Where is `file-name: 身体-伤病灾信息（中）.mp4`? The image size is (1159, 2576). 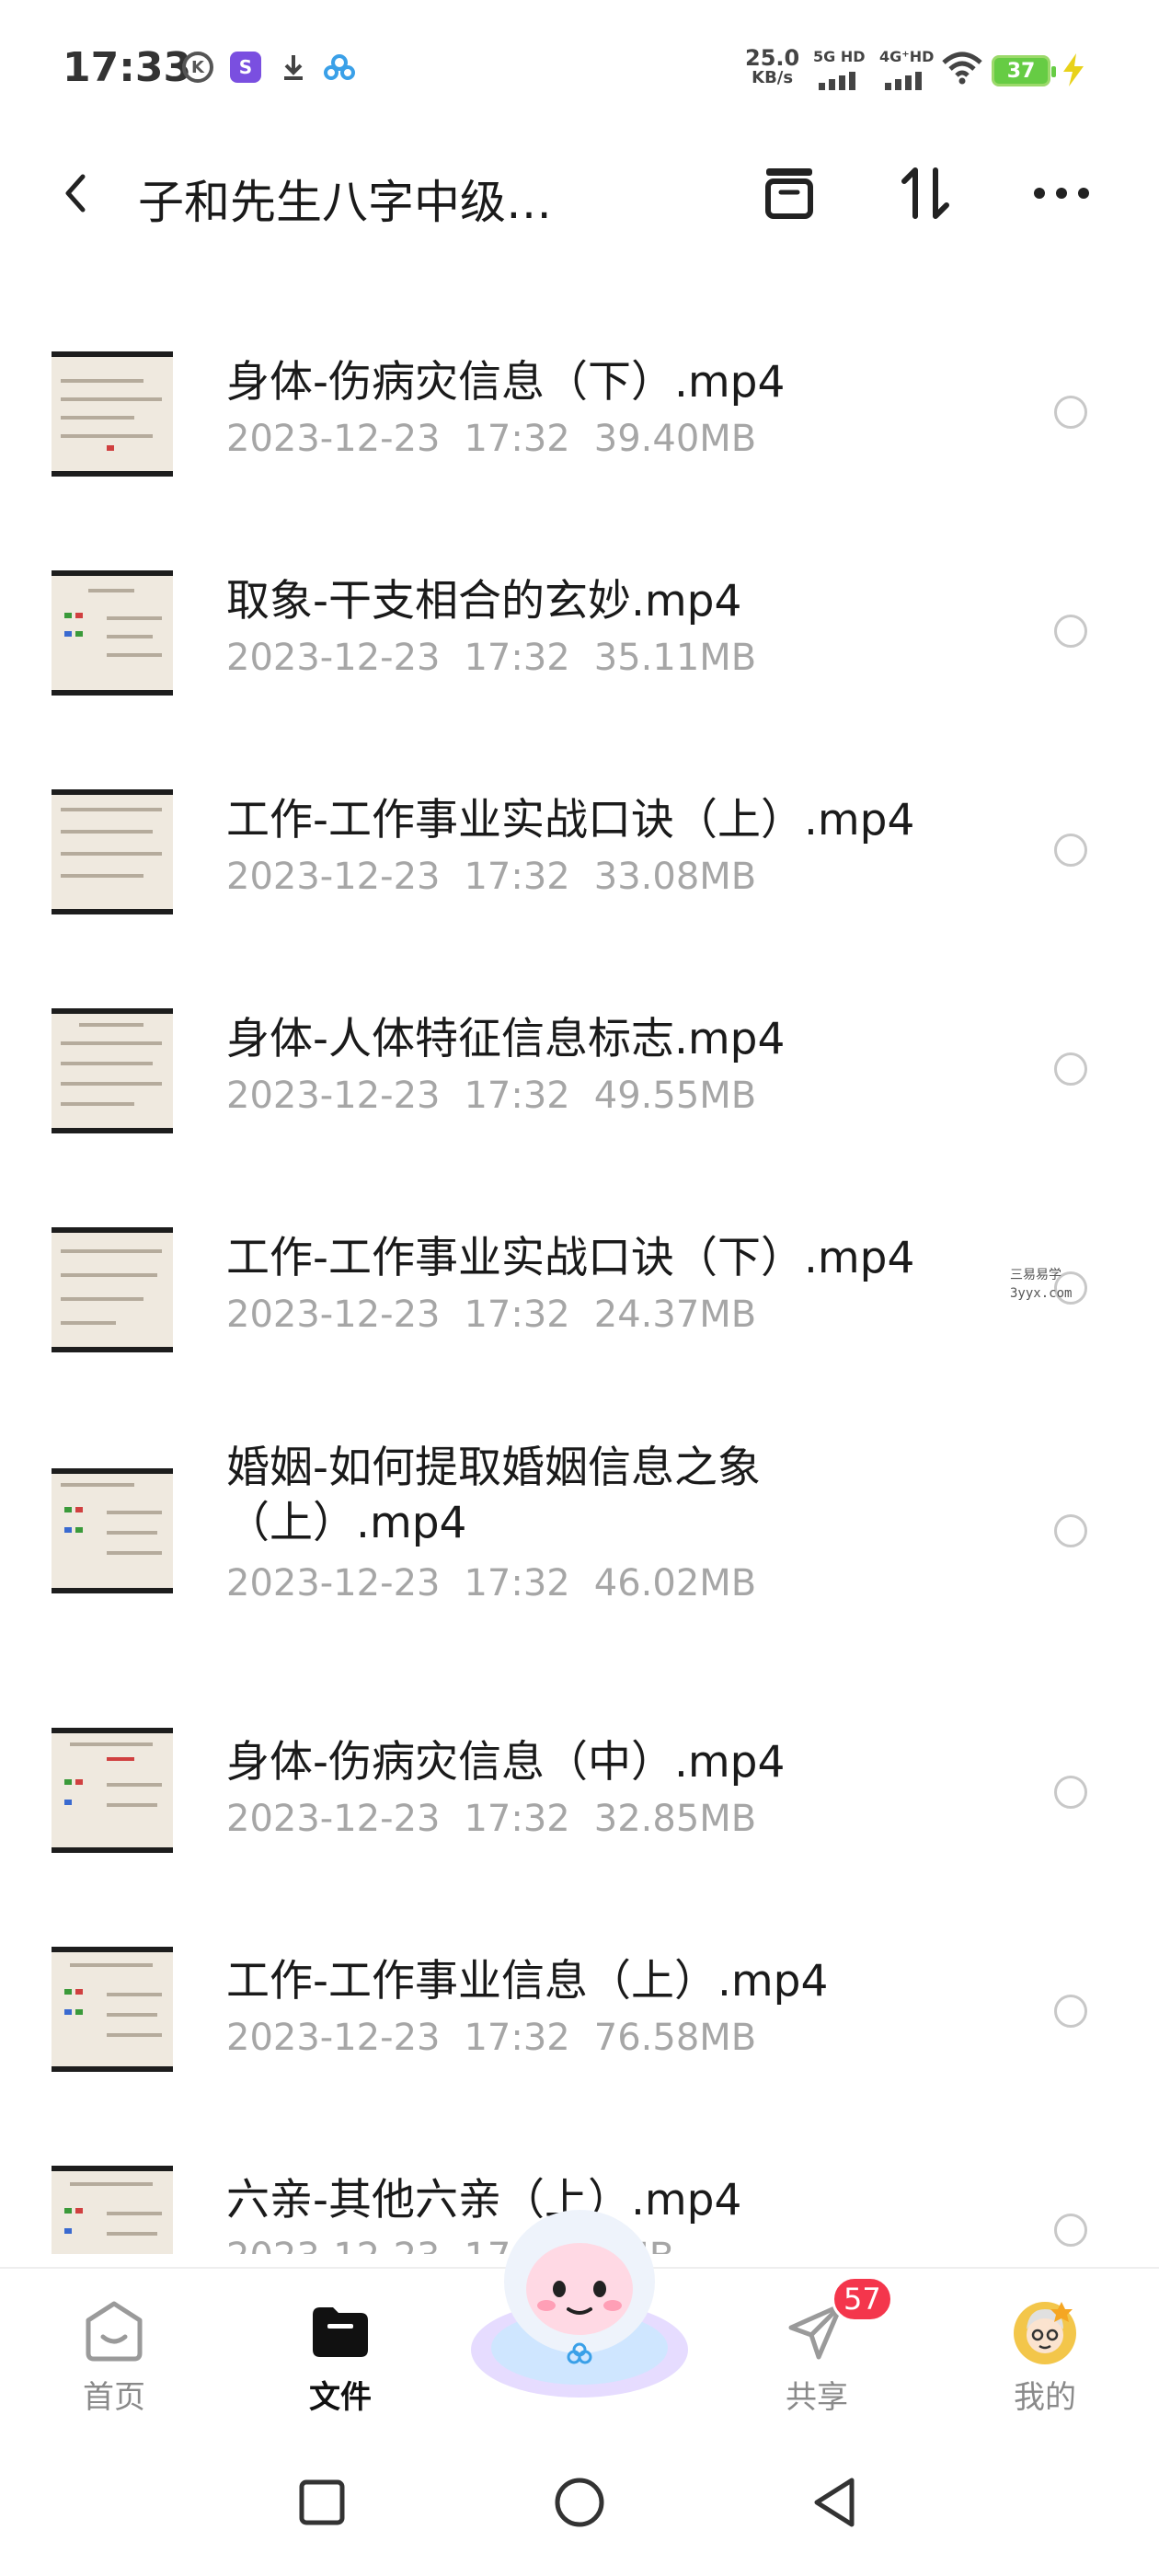 file-name: 身体-伤病灾信息（中）.mp4 is located at coordinates (506, 1762).